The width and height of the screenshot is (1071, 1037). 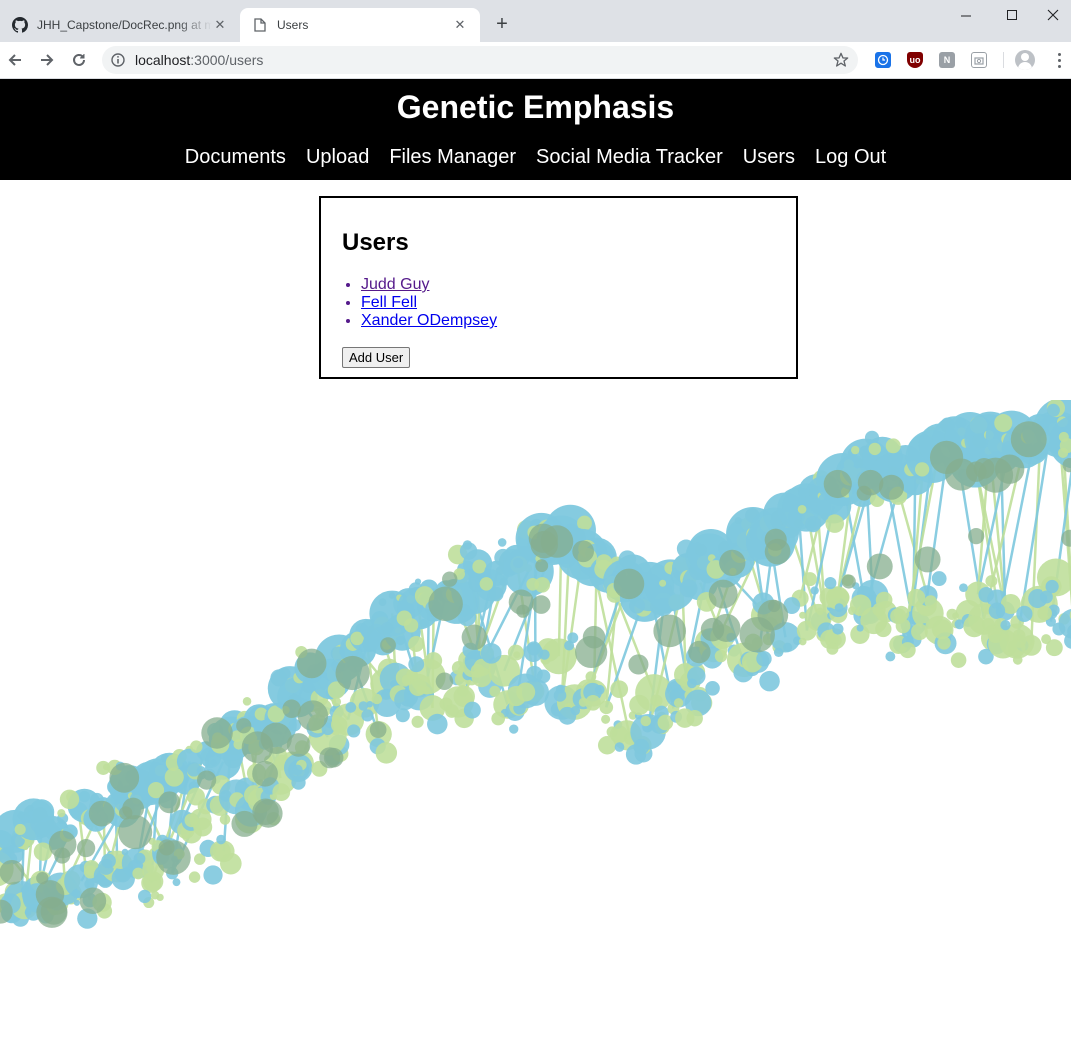 I want to click on url-text: localhost:3000/users, so click(x=199, y=60).